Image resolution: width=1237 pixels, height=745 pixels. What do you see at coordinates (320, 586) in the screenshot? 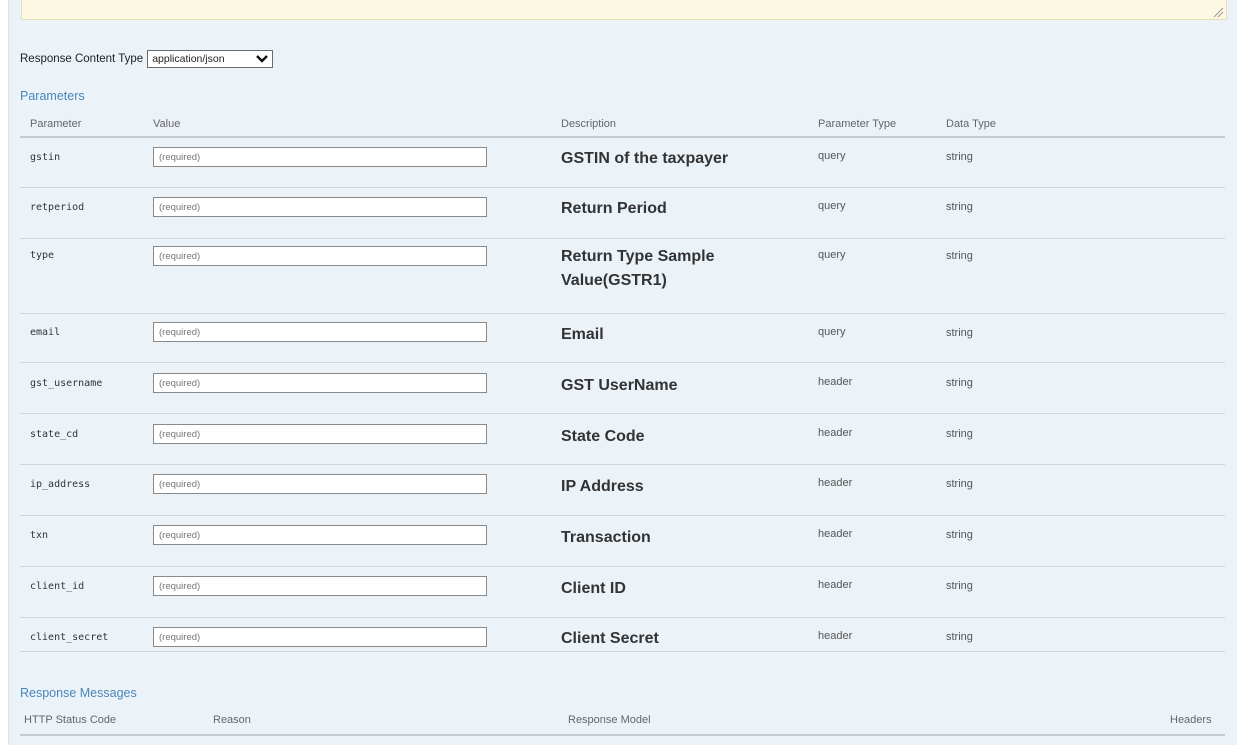
I see `client-id-input` at bounding box center [320, 586].